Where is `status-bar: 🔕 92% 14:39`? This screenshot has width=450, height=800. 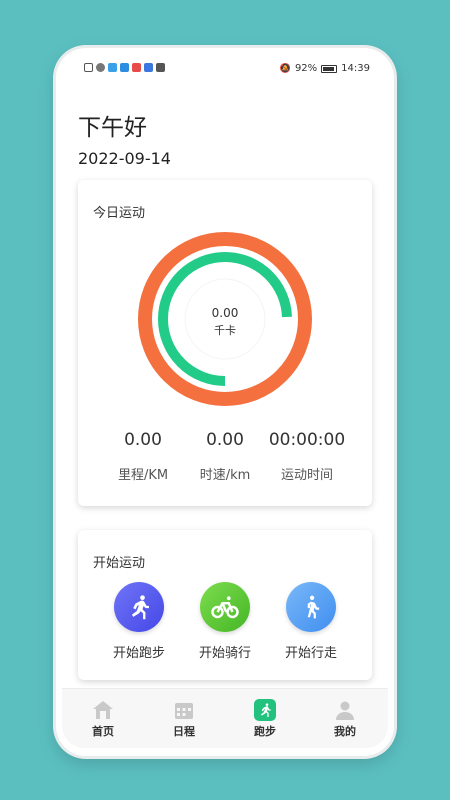 status-bar: 🔕 92% 14:39 is located at coordinates (227, 69).